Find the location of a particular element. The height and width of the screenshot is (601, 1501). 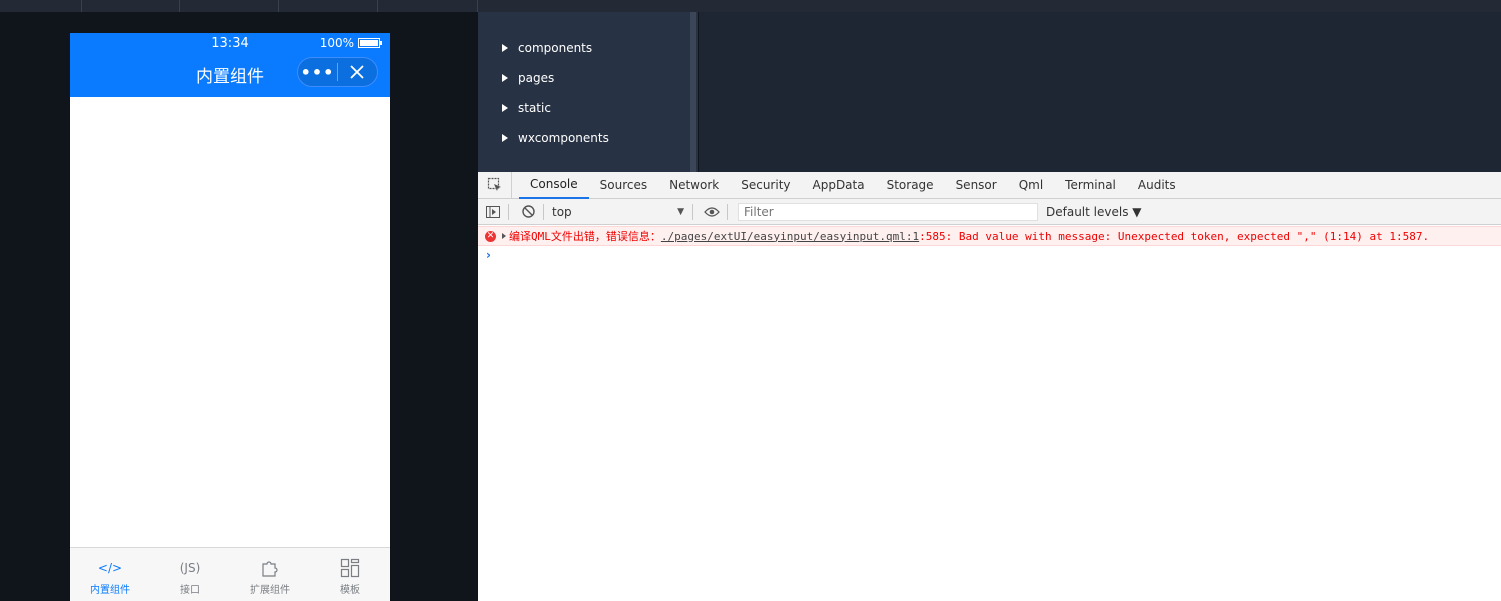

error-source-link: ./pages/extUI/easyinput/easyinput.qml:1 is located at coordinates (790, 236).